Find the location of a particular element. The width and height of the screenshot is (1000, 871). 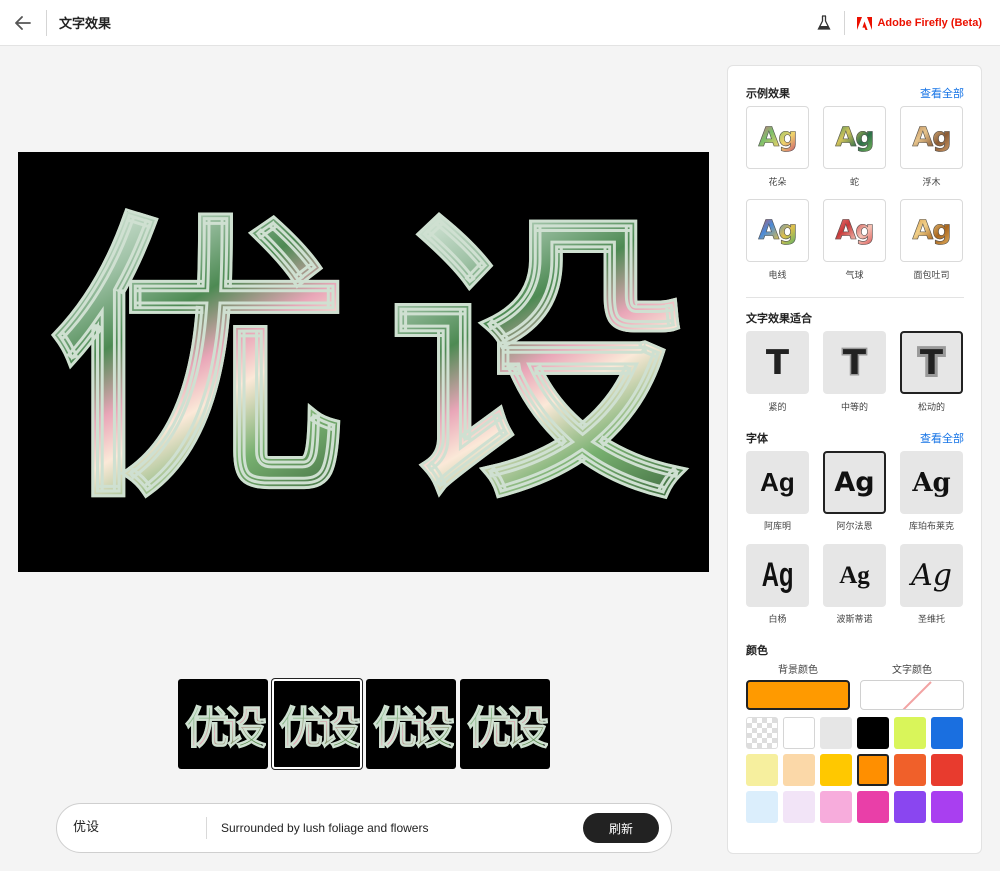

variation-thumbnails: 优设 优设 优设 优设 is located at coordinates (364, 724).